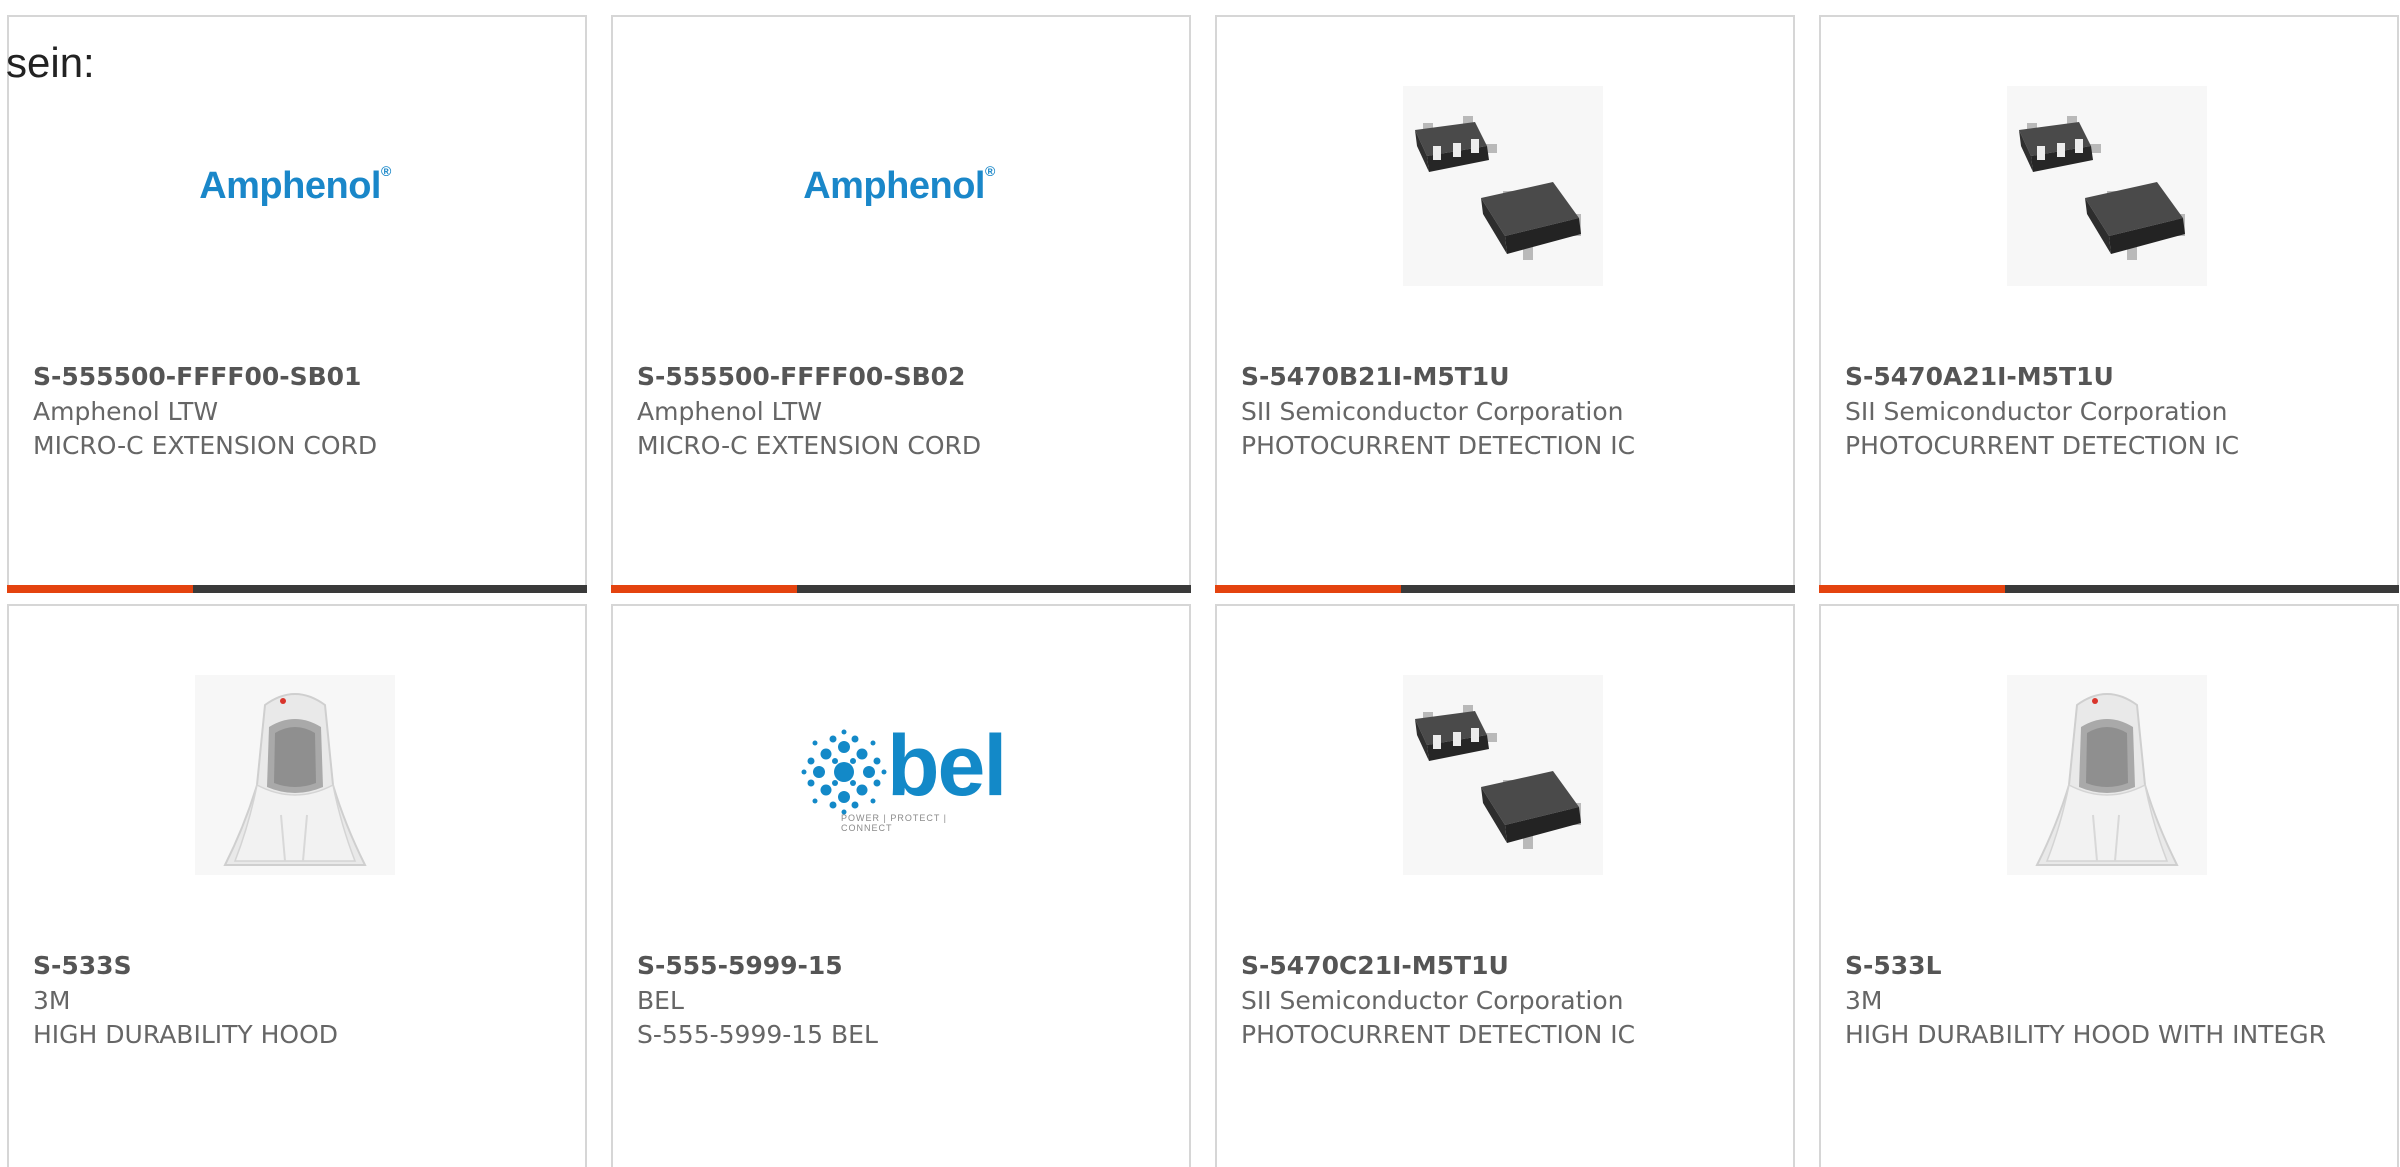 The width and height of the screenshot is (2400, 1167). I want to click on bel-globe-icon, so click(844, 772).